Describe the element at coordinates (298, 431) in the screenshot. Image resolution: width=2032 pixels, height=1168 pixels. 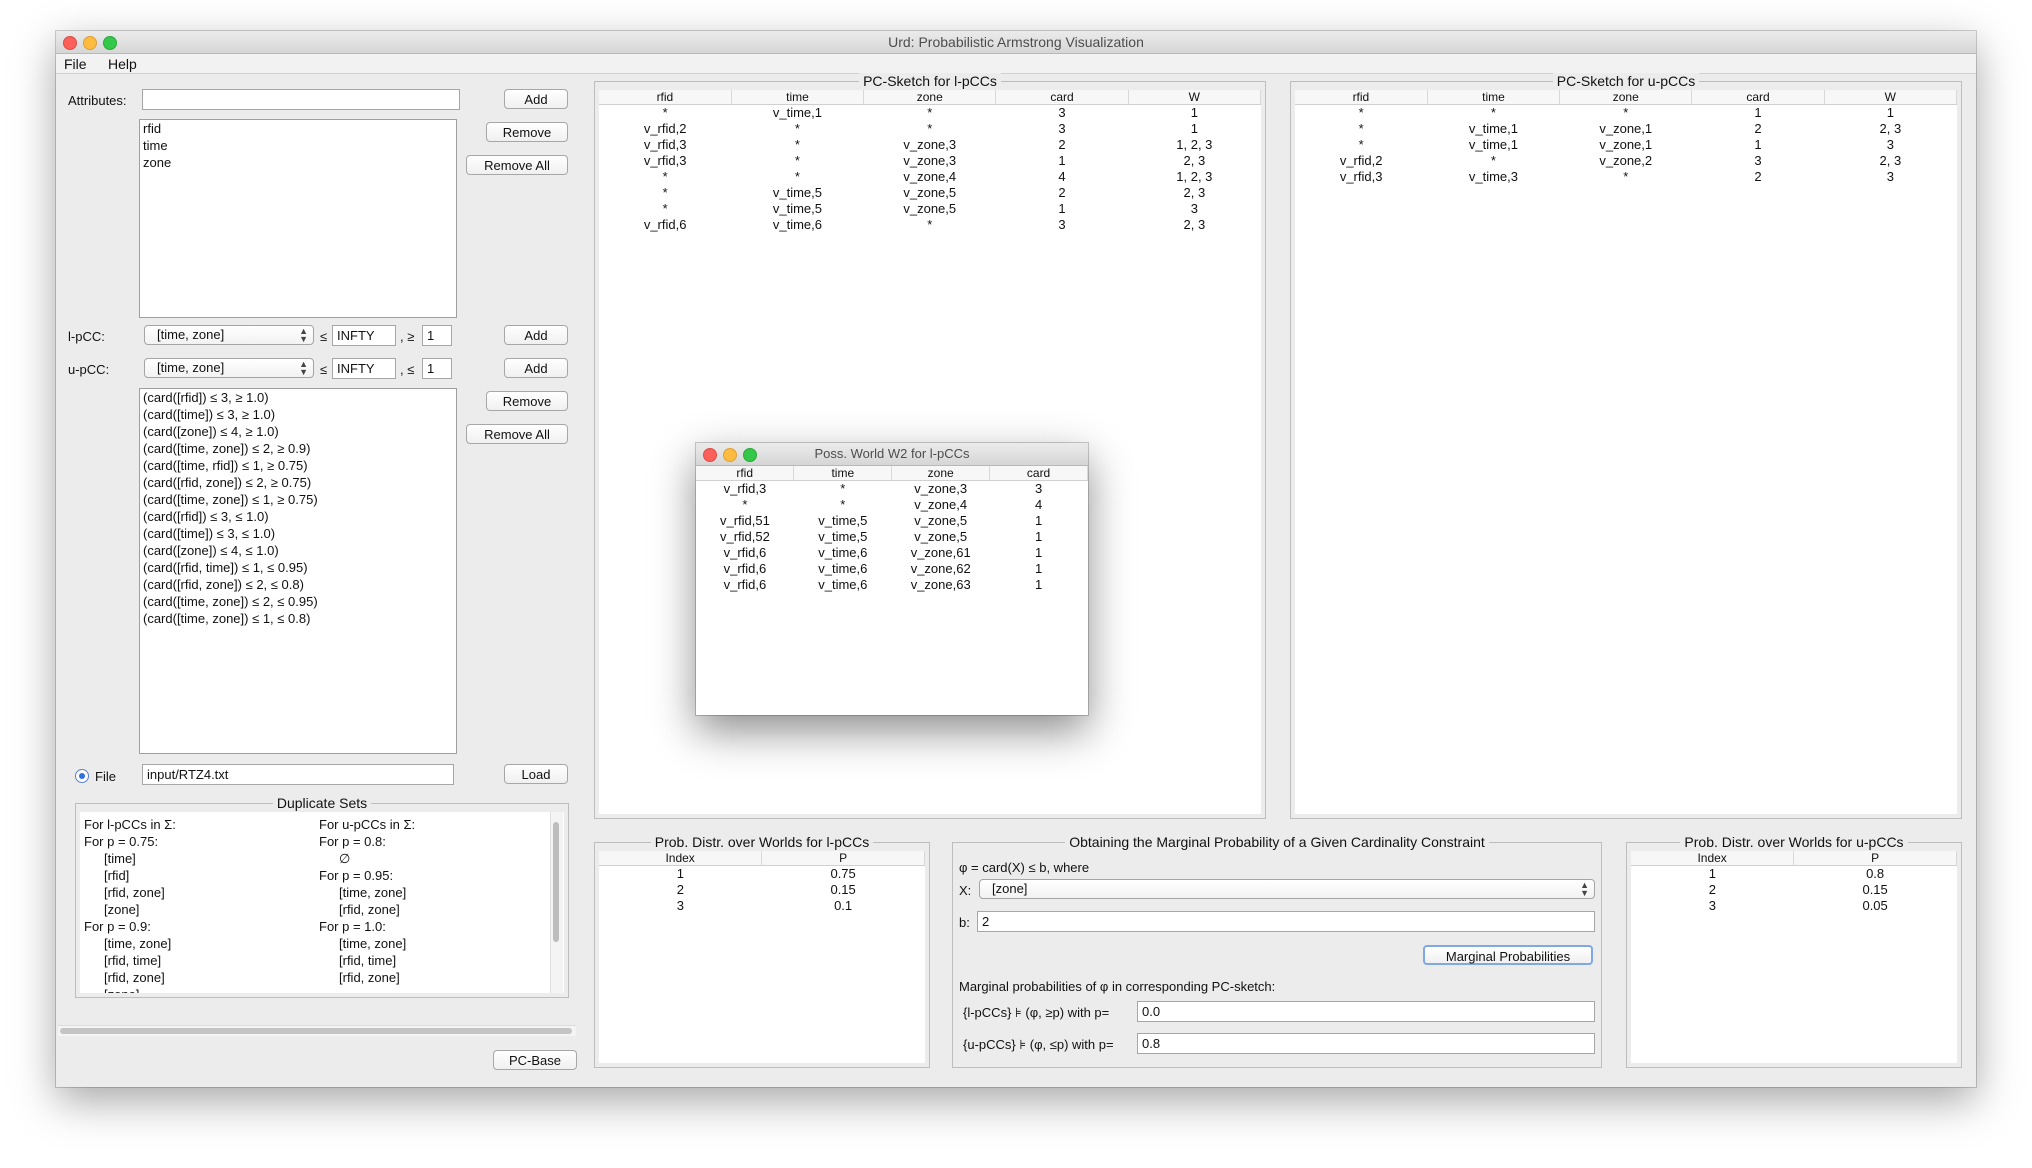
I see `constraint-list-item: (card([zone]) ≤ 4, ≥ 1.0)` at that location.